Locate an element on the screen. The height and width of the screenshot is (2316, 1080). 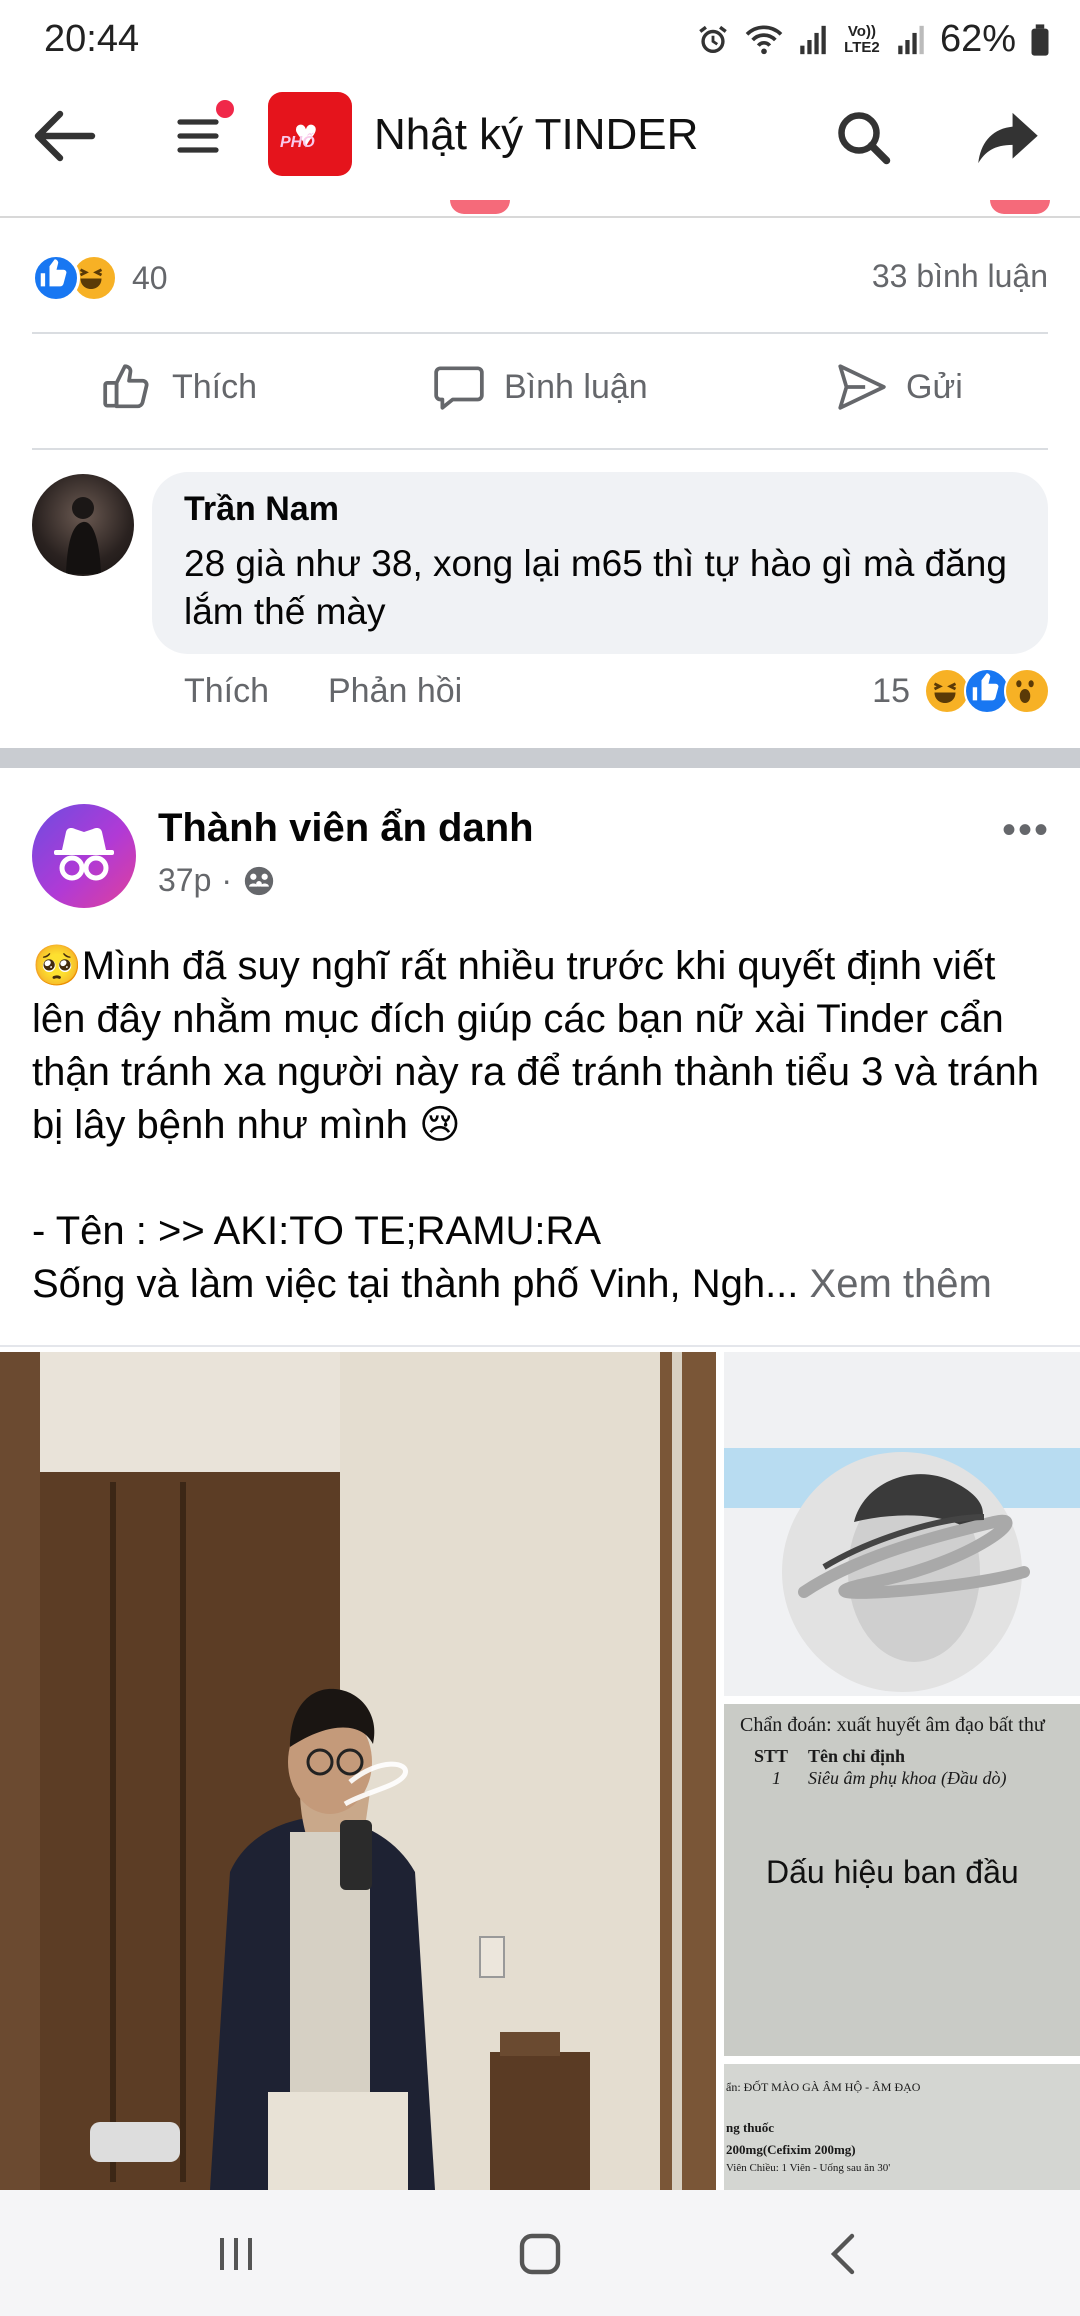
doc-row-no: 1 is located at coordinates (776, 1778).